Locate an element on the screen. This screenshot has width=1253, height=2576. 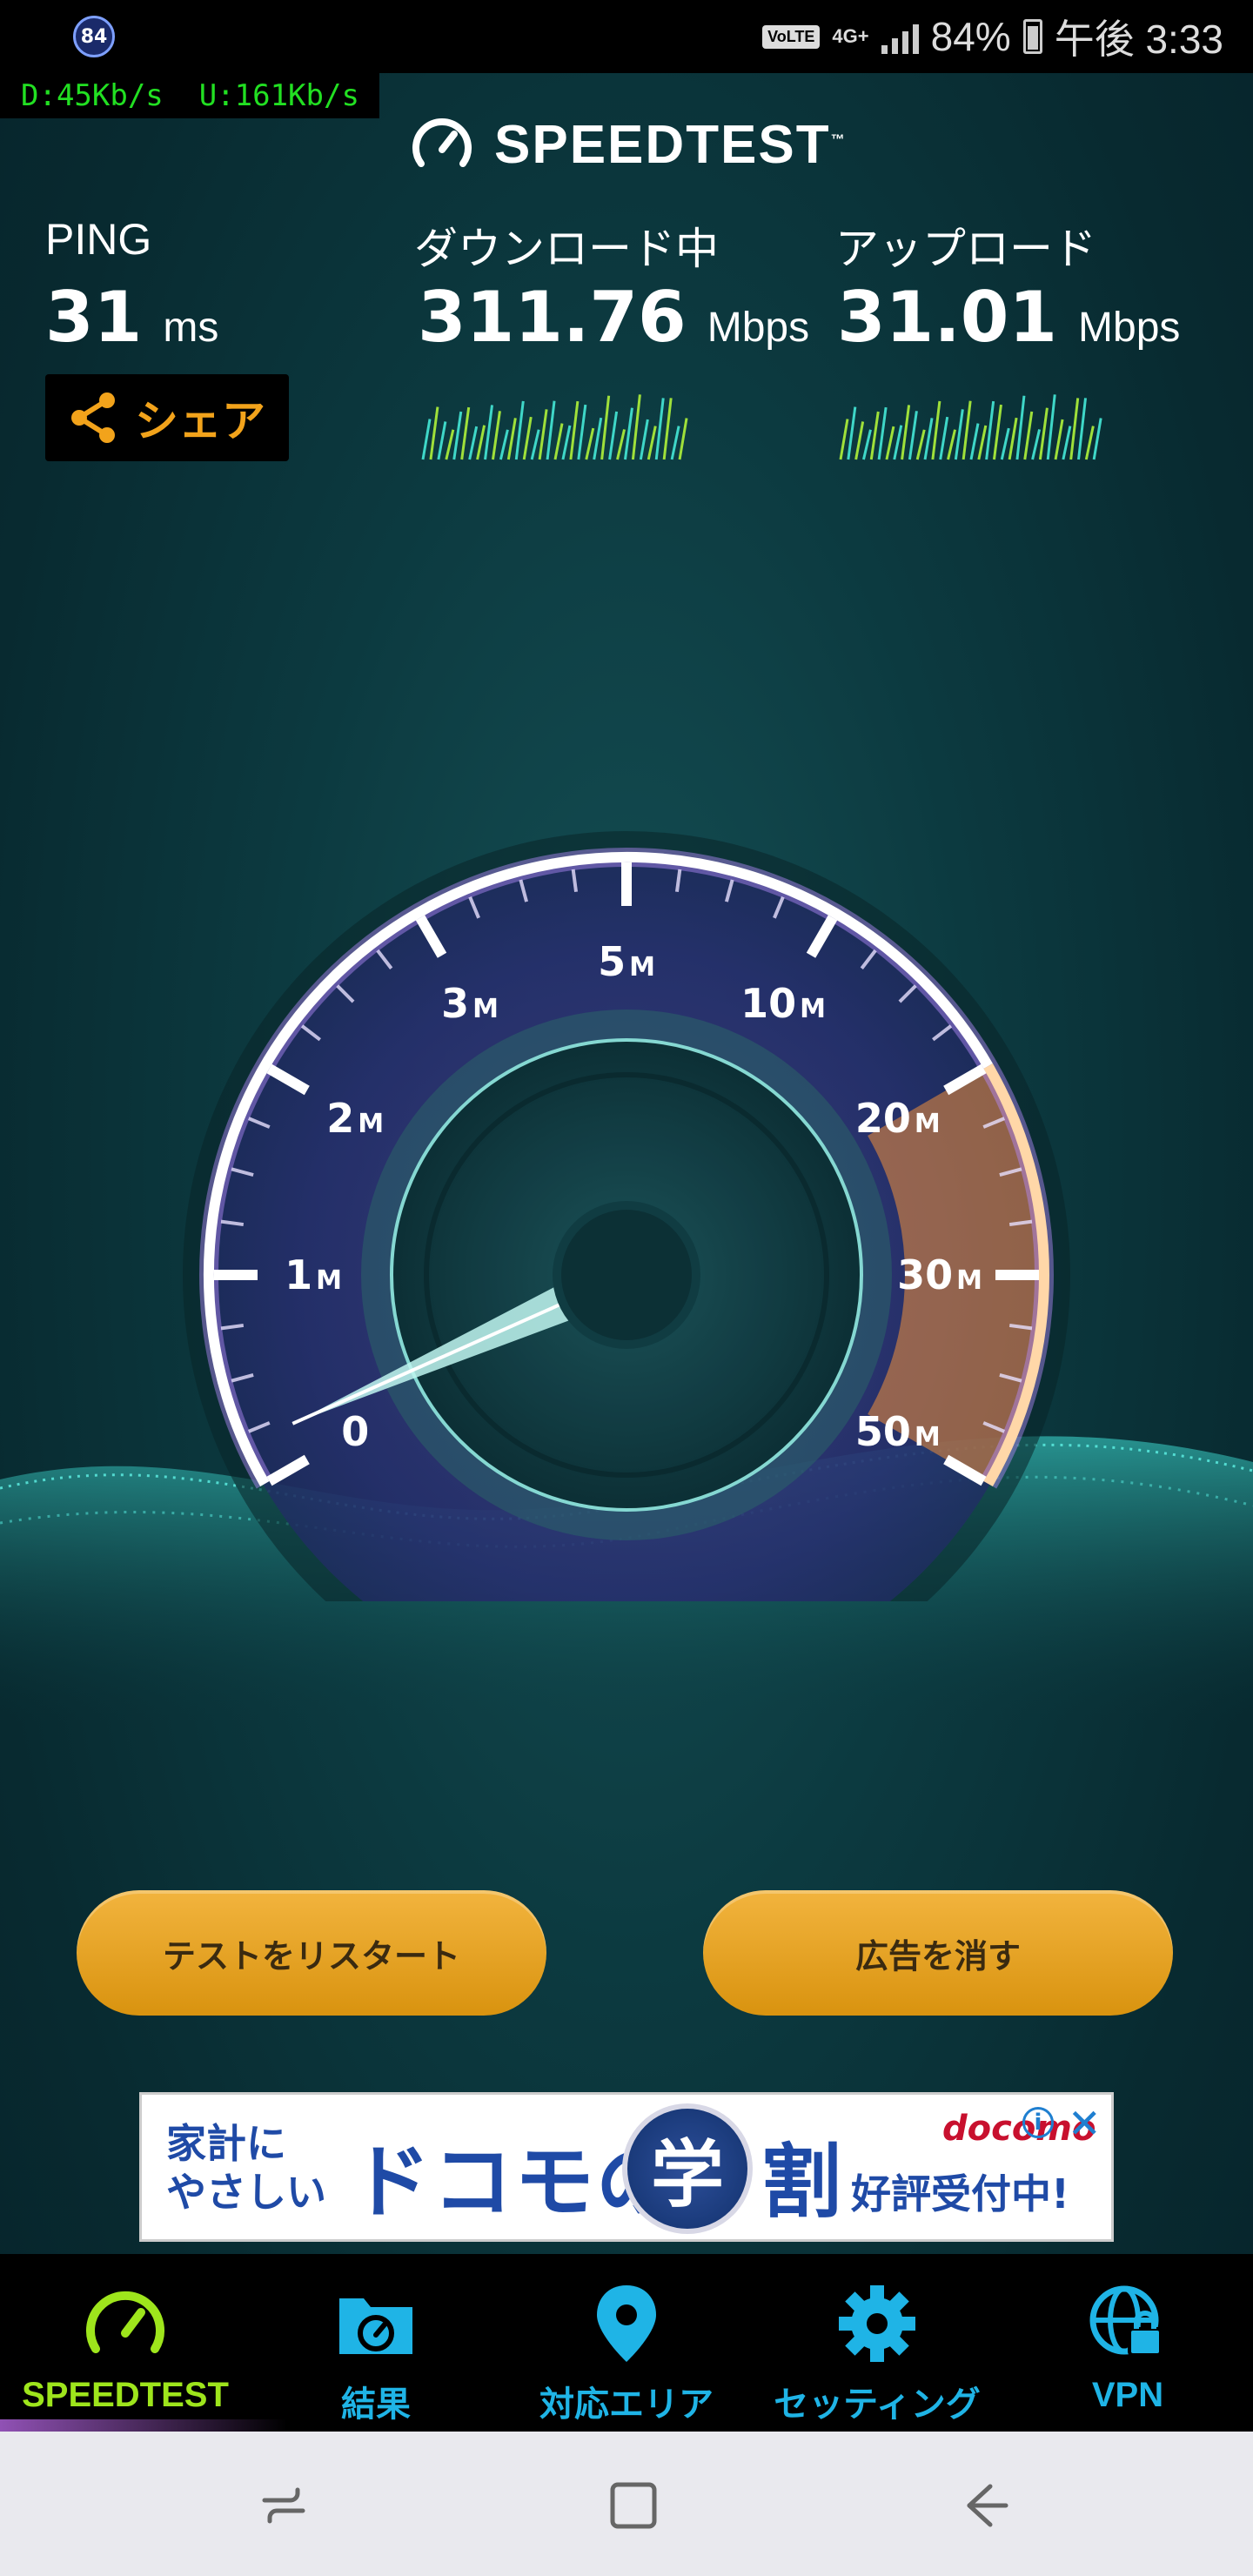
restart-test-button: テストをリスタート is located at coordinates (311, 1953).